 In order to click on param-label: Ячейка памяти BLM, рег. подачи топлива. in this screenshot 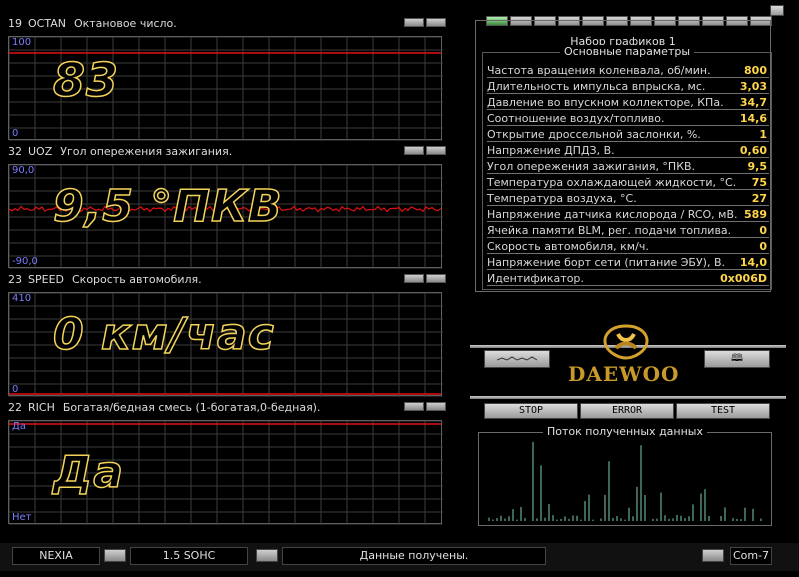, I will do `click(609, 230)`.